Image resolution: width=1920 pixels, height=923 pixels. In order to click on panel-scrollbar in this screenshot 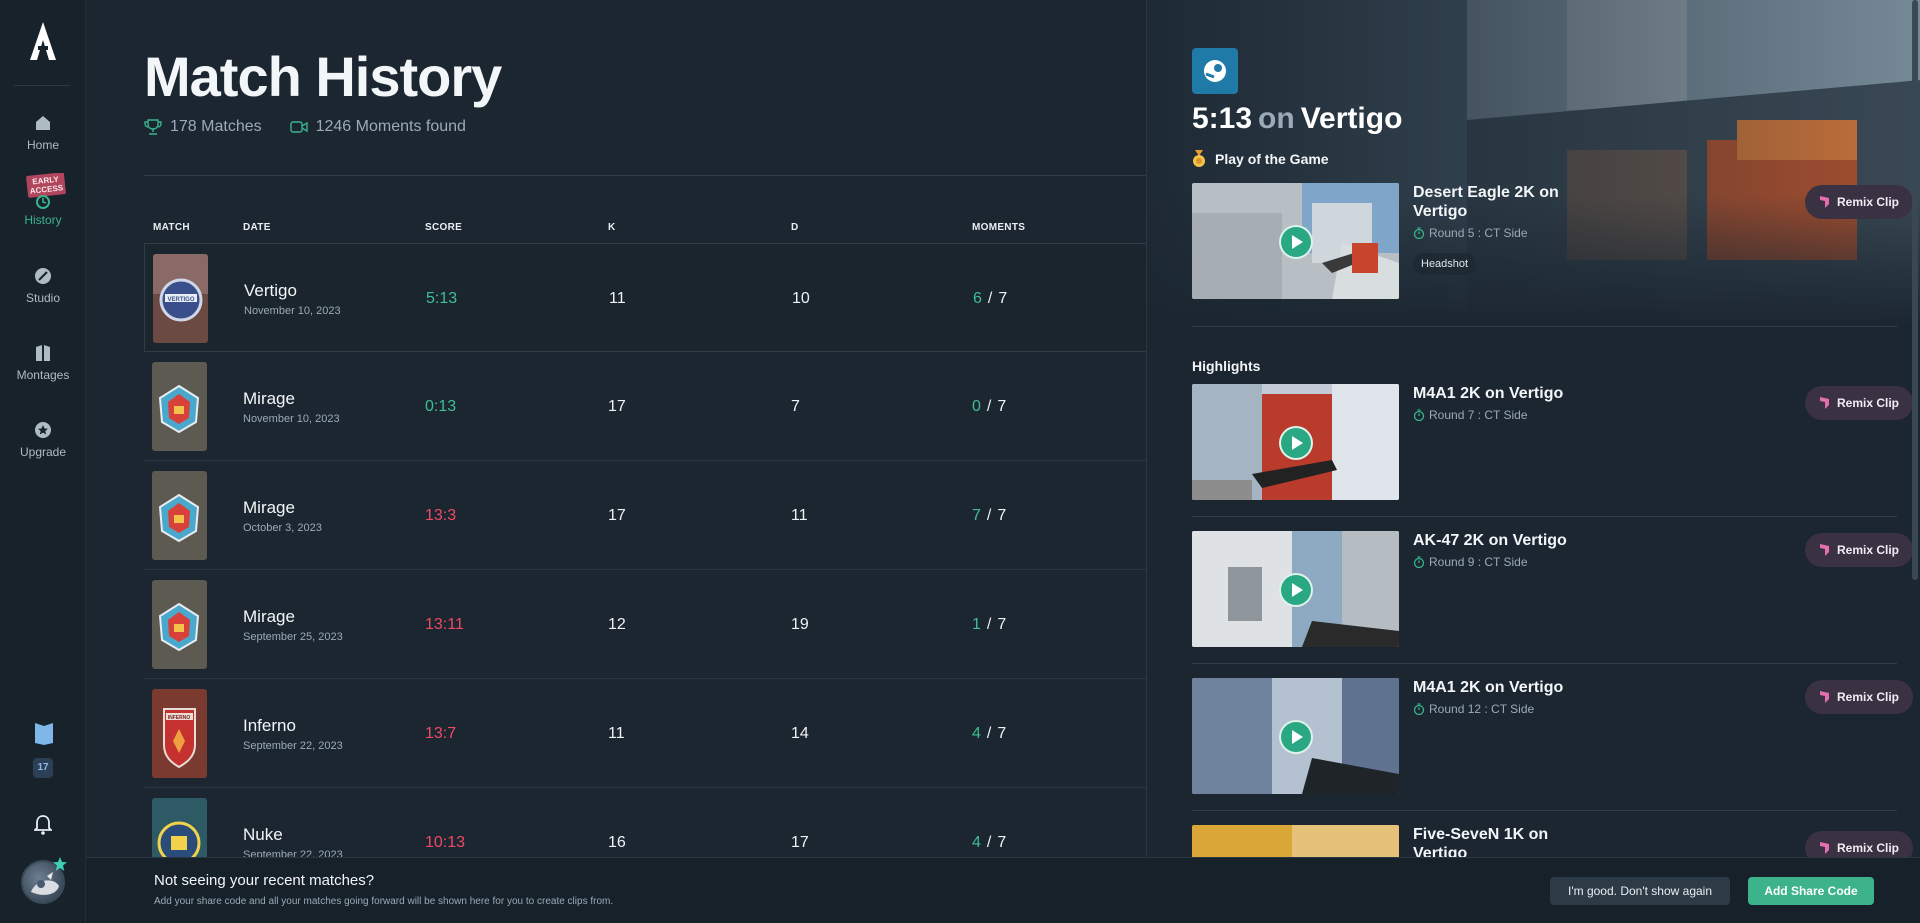, I will do `click(1915, 290)`.